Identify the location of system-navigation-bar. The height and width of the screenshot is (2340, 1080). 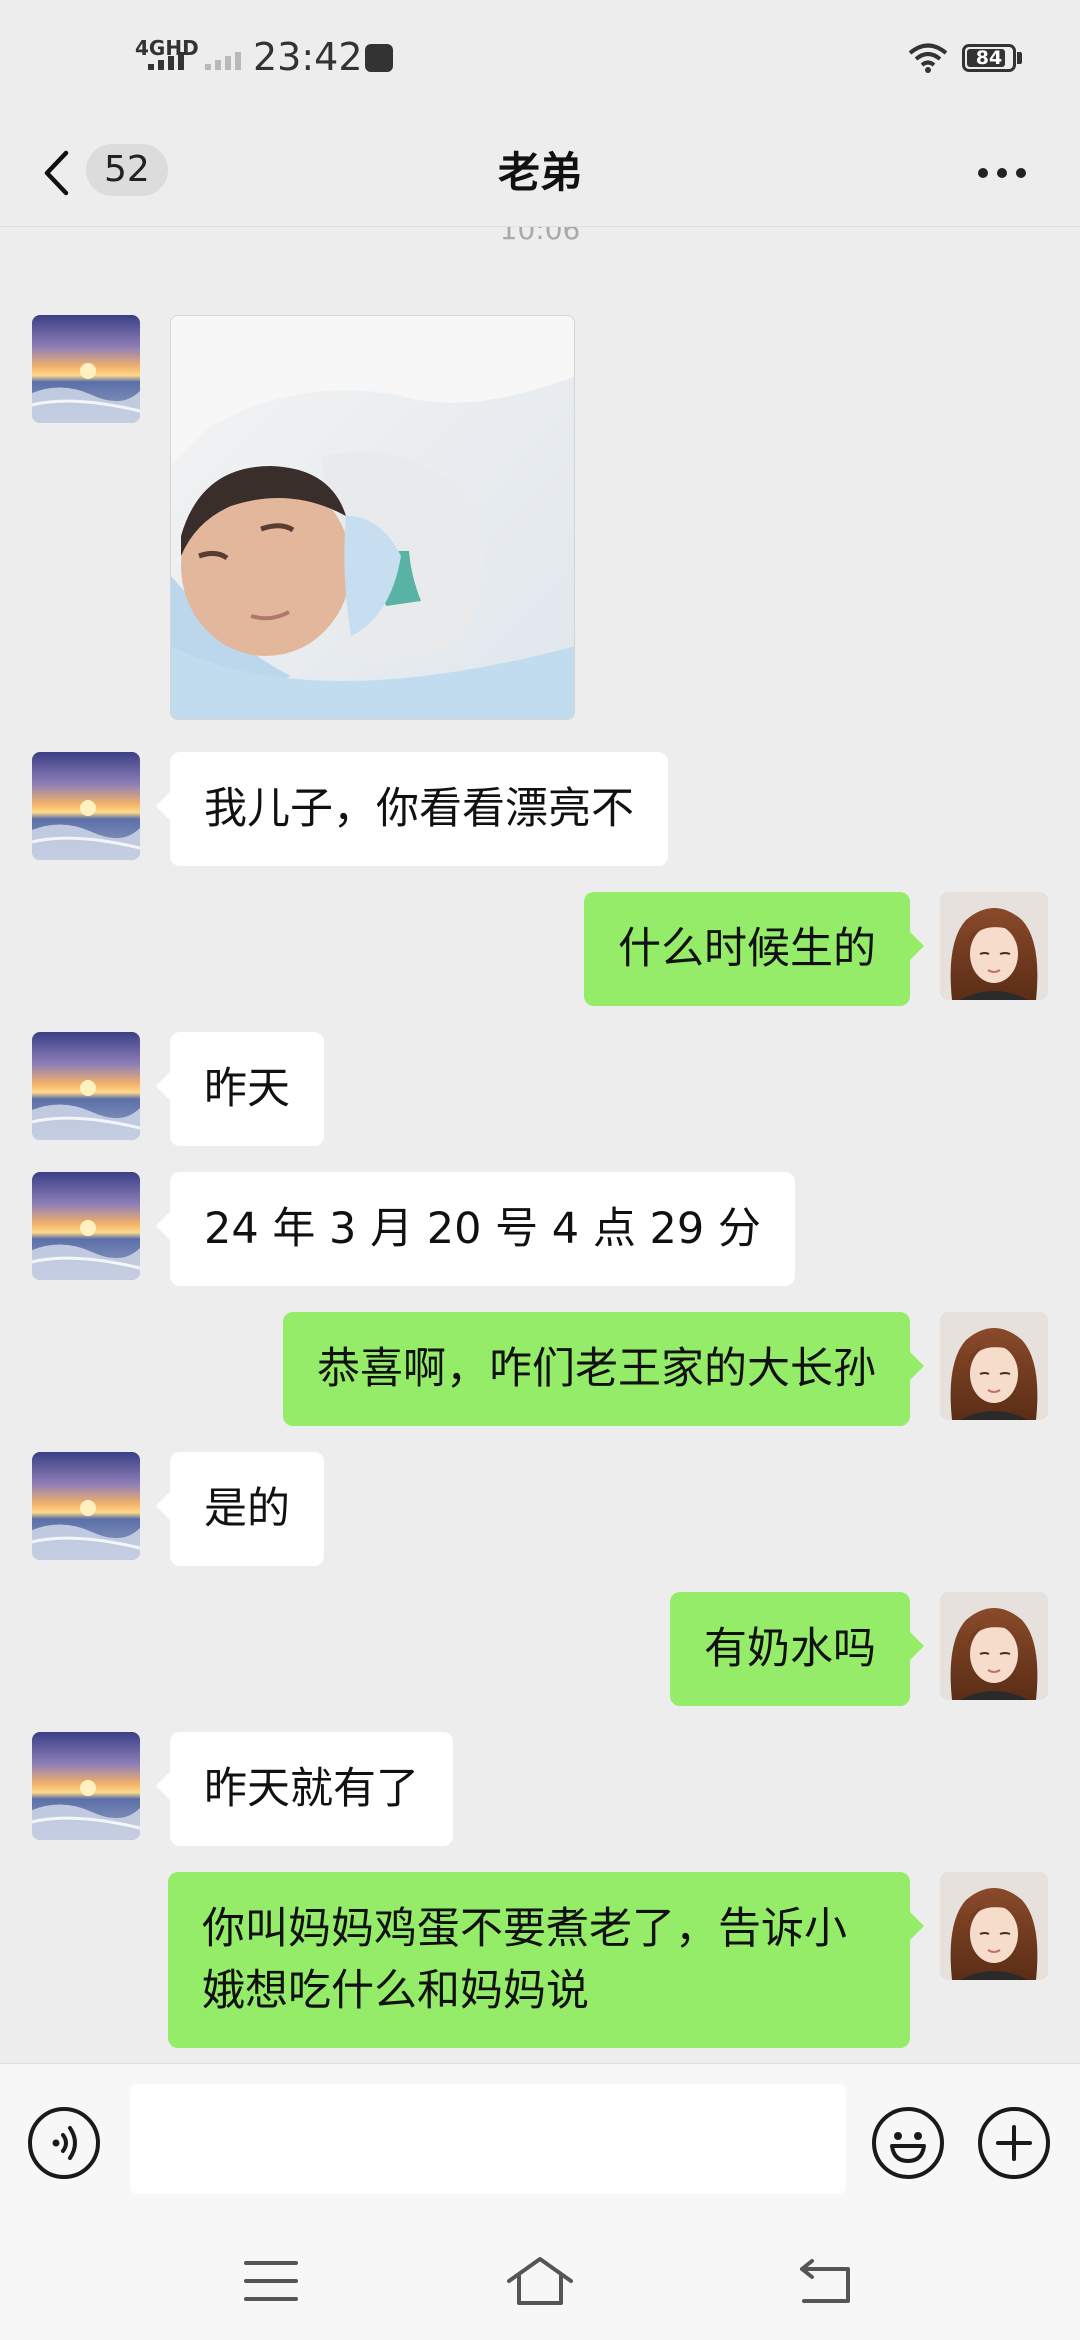
(540, 2281).